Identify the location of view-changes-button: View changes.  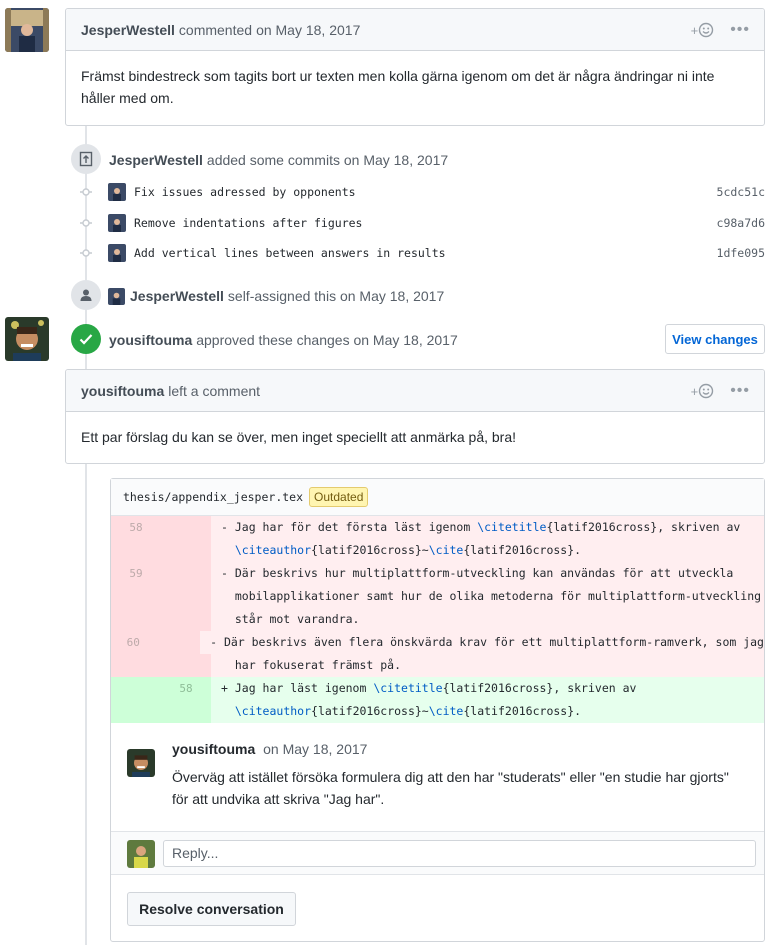
(715, 339).